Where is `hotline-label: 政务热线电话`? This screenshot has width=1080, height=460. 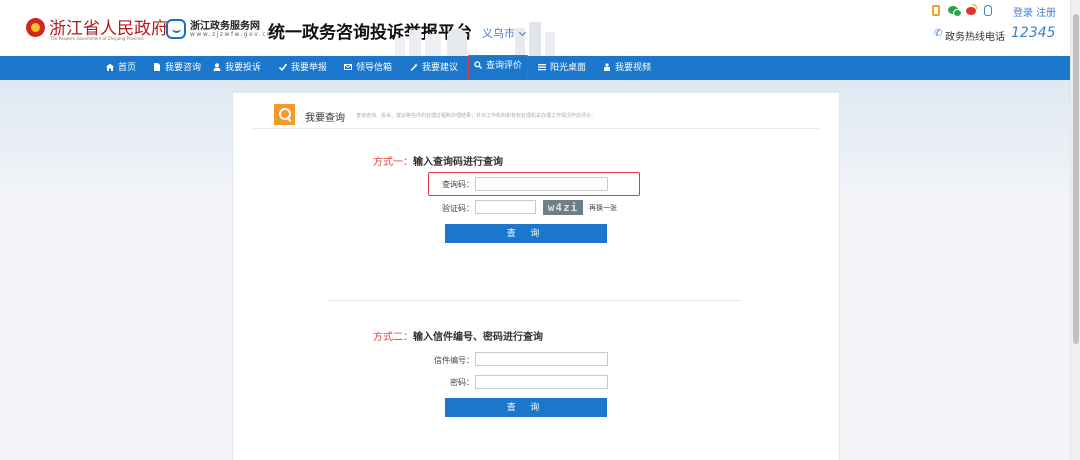
hotline-label: 政务热线电话 is located at coordinates (975, 37).